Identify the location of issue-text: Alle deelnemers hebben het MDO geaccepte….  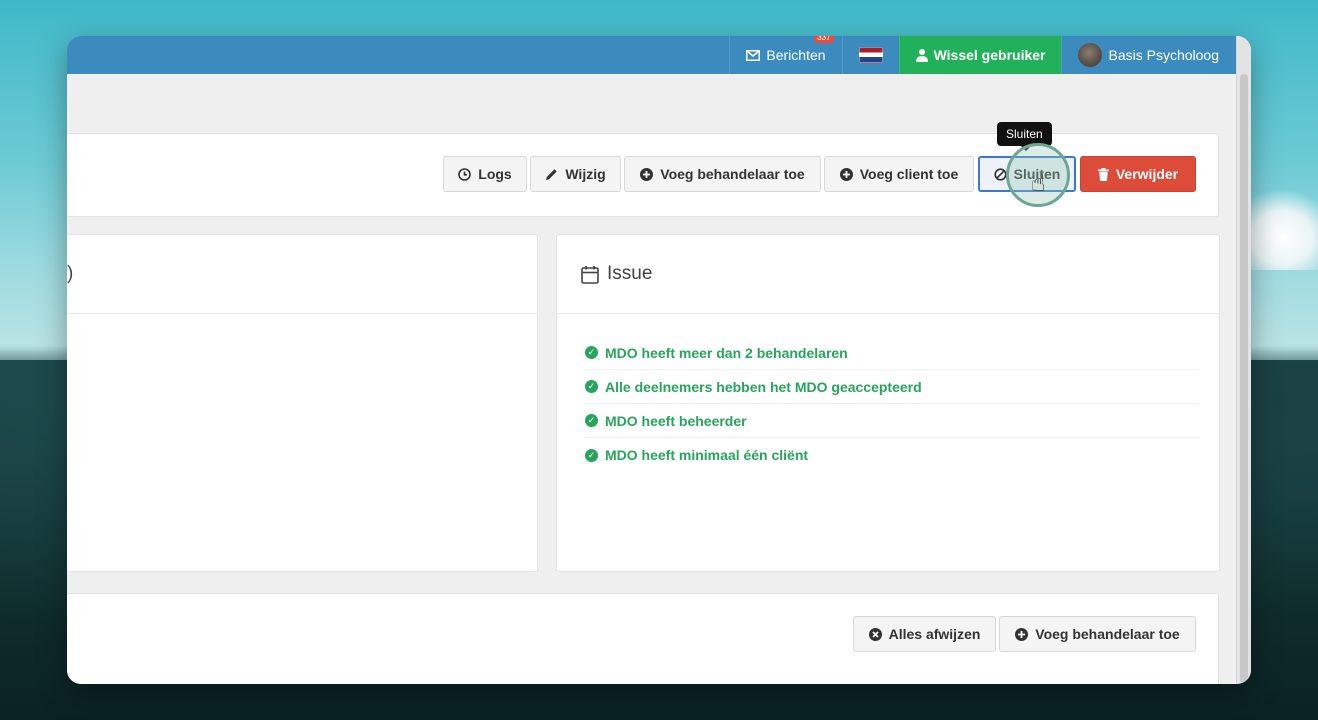
(763, 386).